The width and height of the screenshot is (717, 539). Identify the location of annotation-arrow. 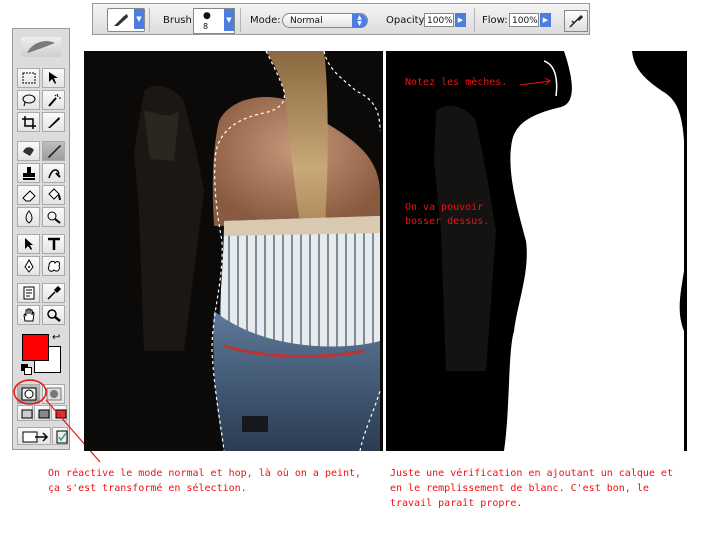
(535, 81).